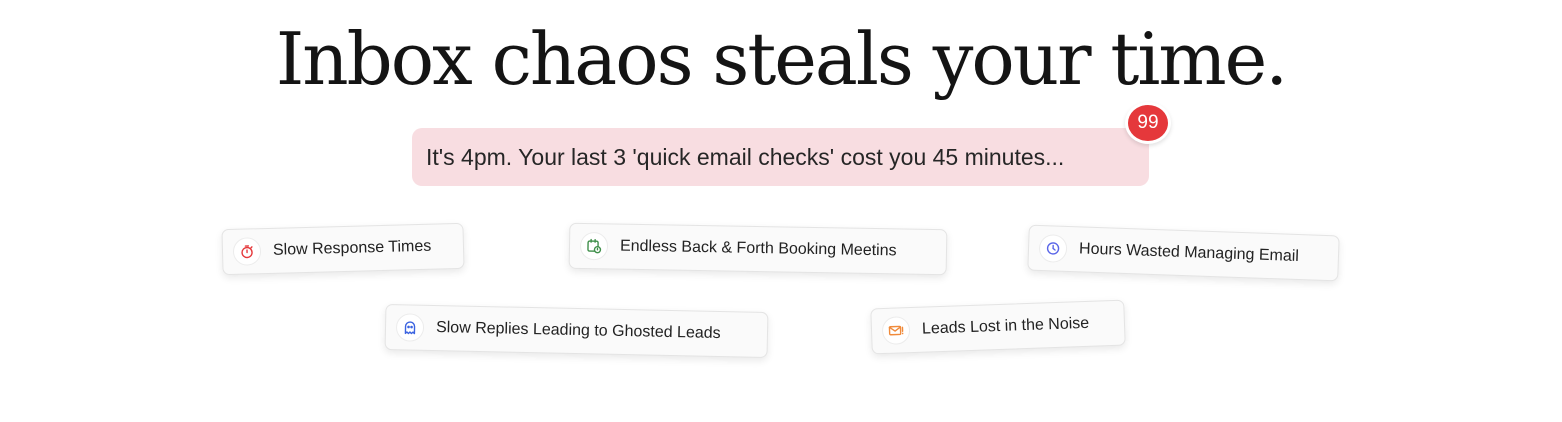 This screenshot has height=422, width=1562. I want to click on pain-point-label: Slow Replies Leading to Ghosted Leads, so click(578, 331).